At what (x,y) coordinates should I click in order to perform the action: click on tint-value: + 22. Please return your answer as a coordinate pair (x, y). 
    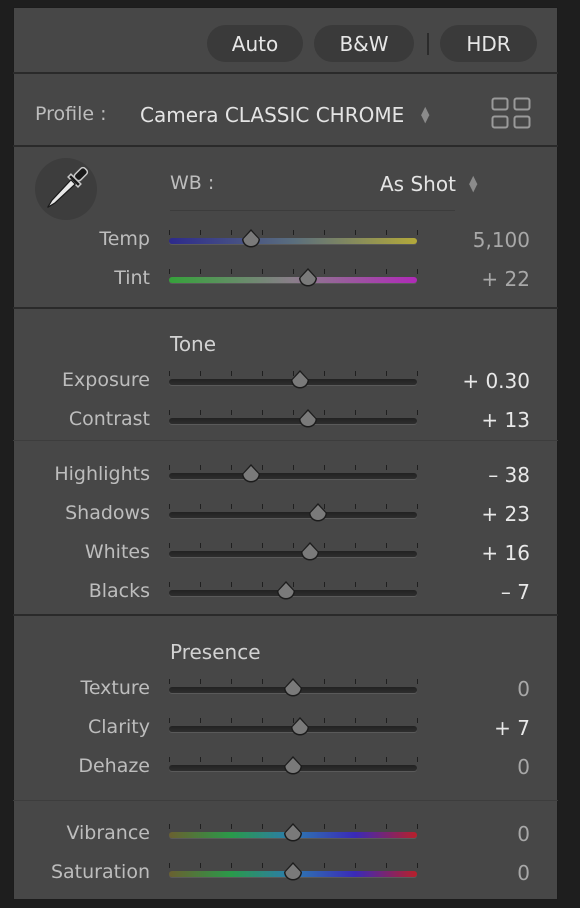
    Looking at the image, I should click on (475, 279).